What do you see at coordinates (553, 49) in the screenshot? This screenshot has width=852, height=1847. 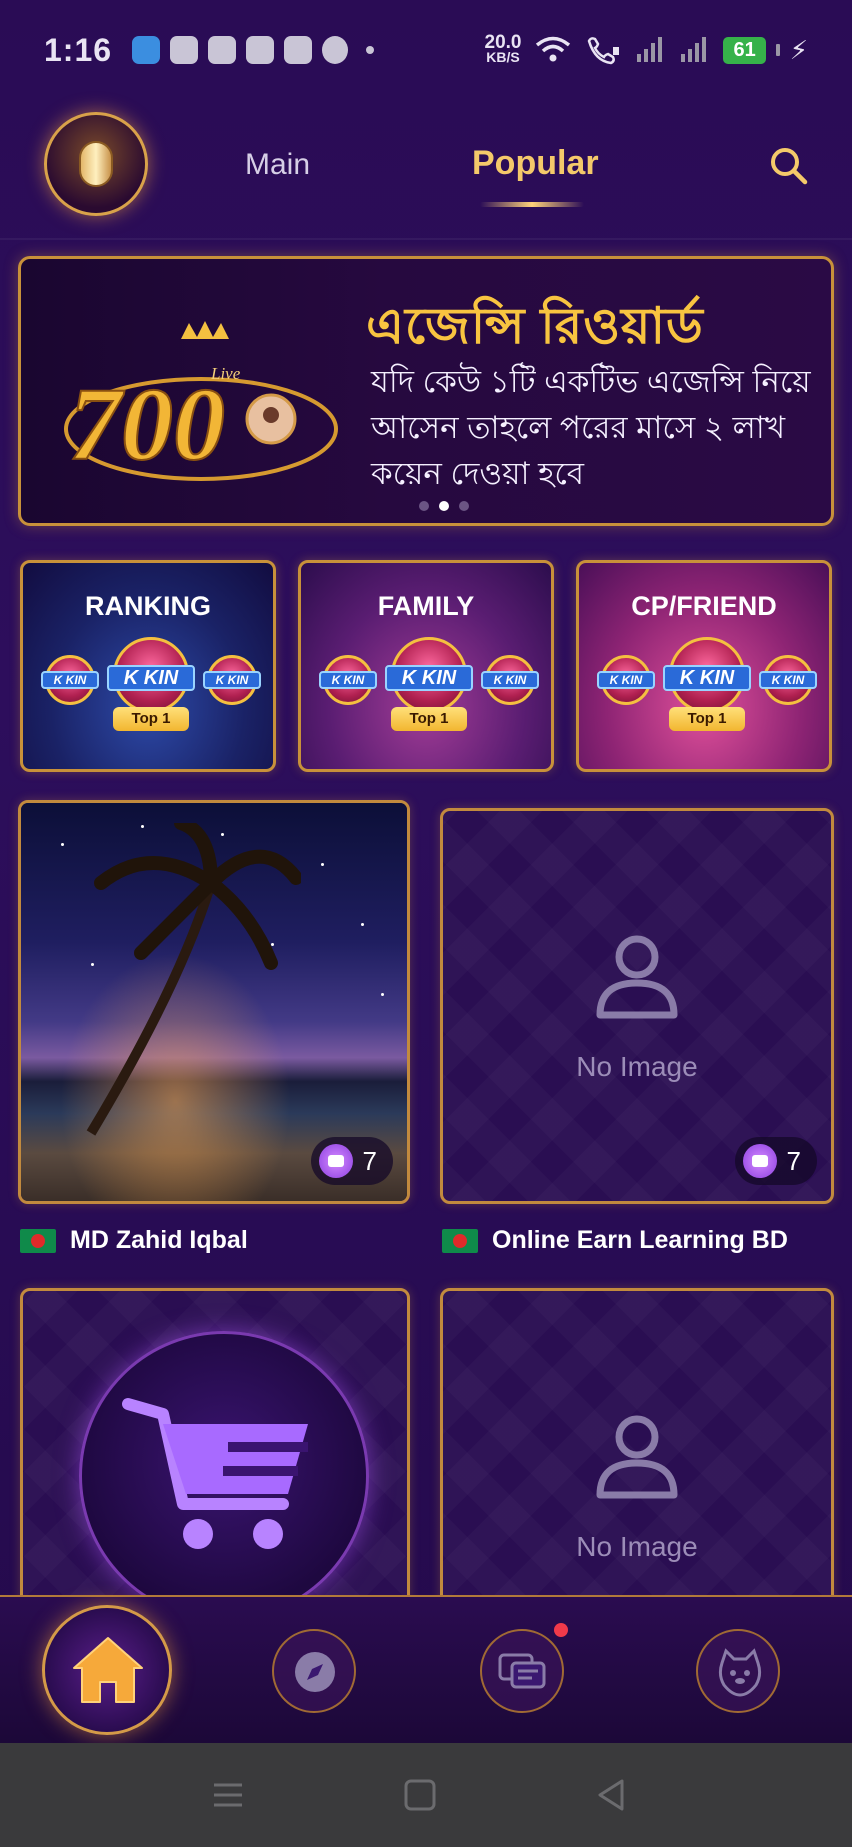 I see `wifi-icon` at bounding box center [553, 49].